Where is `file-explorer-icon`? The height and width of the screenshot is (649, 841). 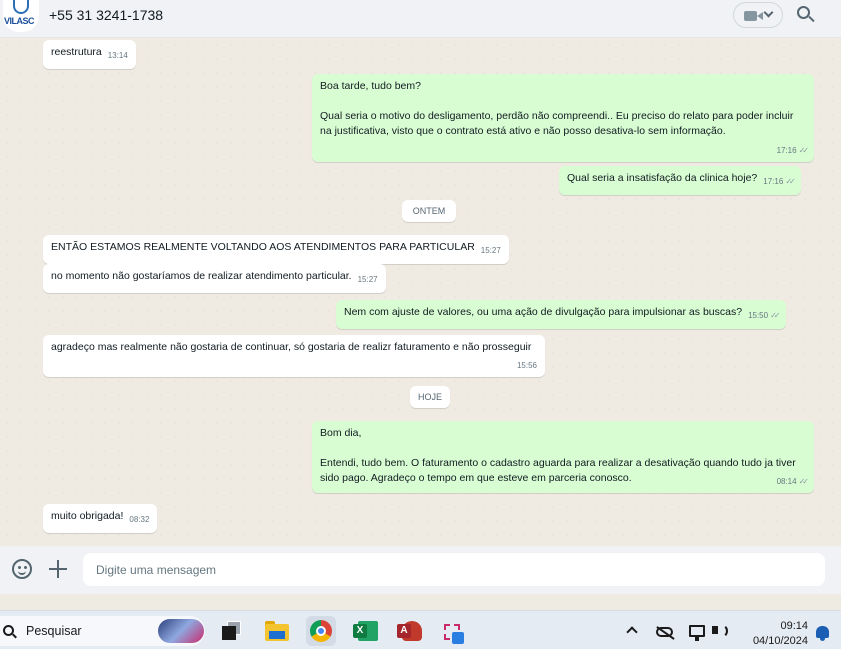
file-explorer-icon is located at coordinates (277, 631).